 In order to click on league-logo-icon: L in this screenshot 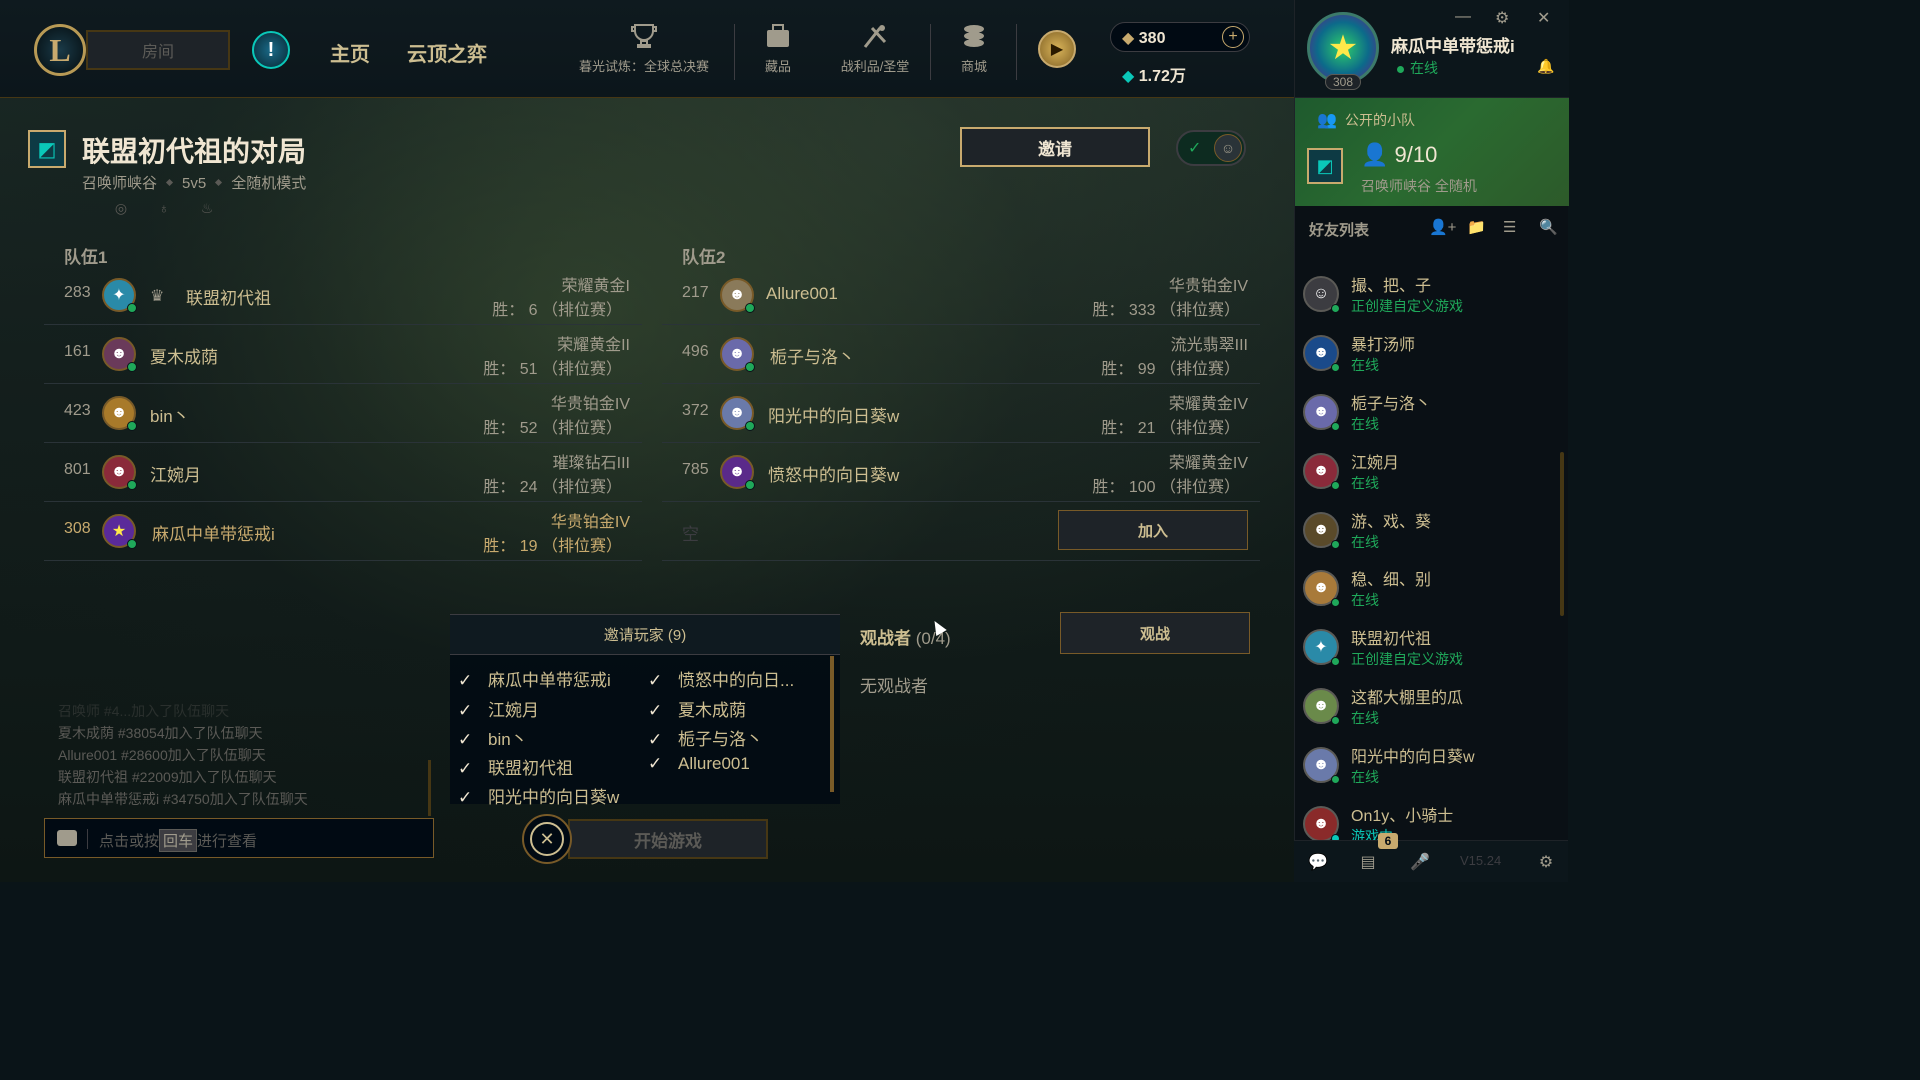, I will do `click(60, 50)`.